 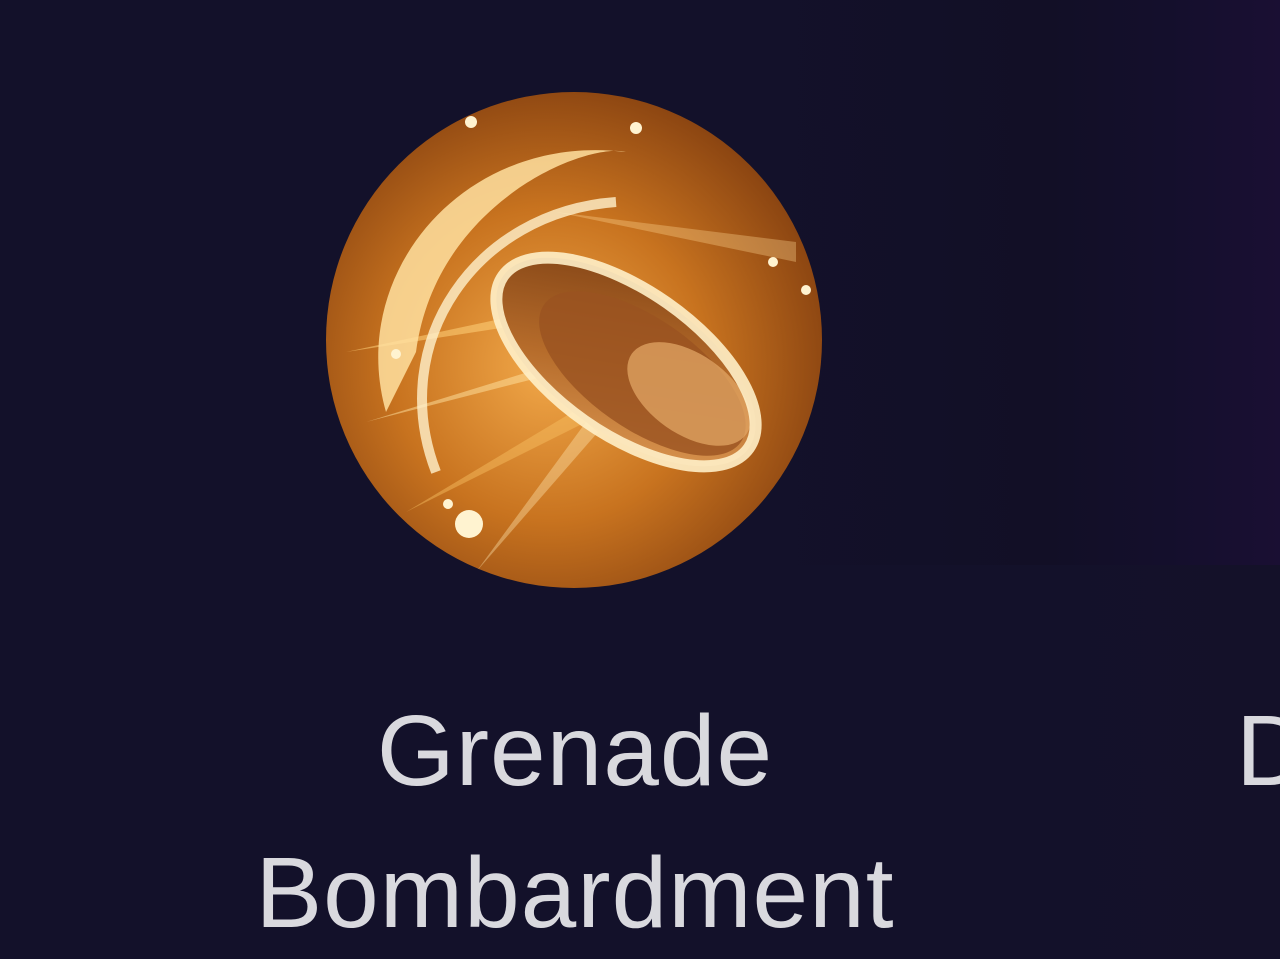 I want to click on skill-name-line-2: Bombardment, so click(x=575, y=893).